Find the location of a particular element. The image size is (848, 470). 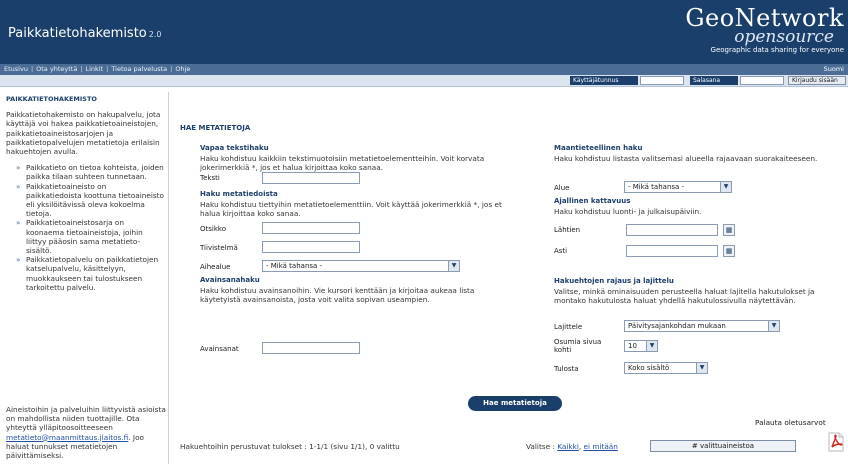

sidebar-title: PAIKKATIETOHAKEMISTO is located at coordinates (51, 99).